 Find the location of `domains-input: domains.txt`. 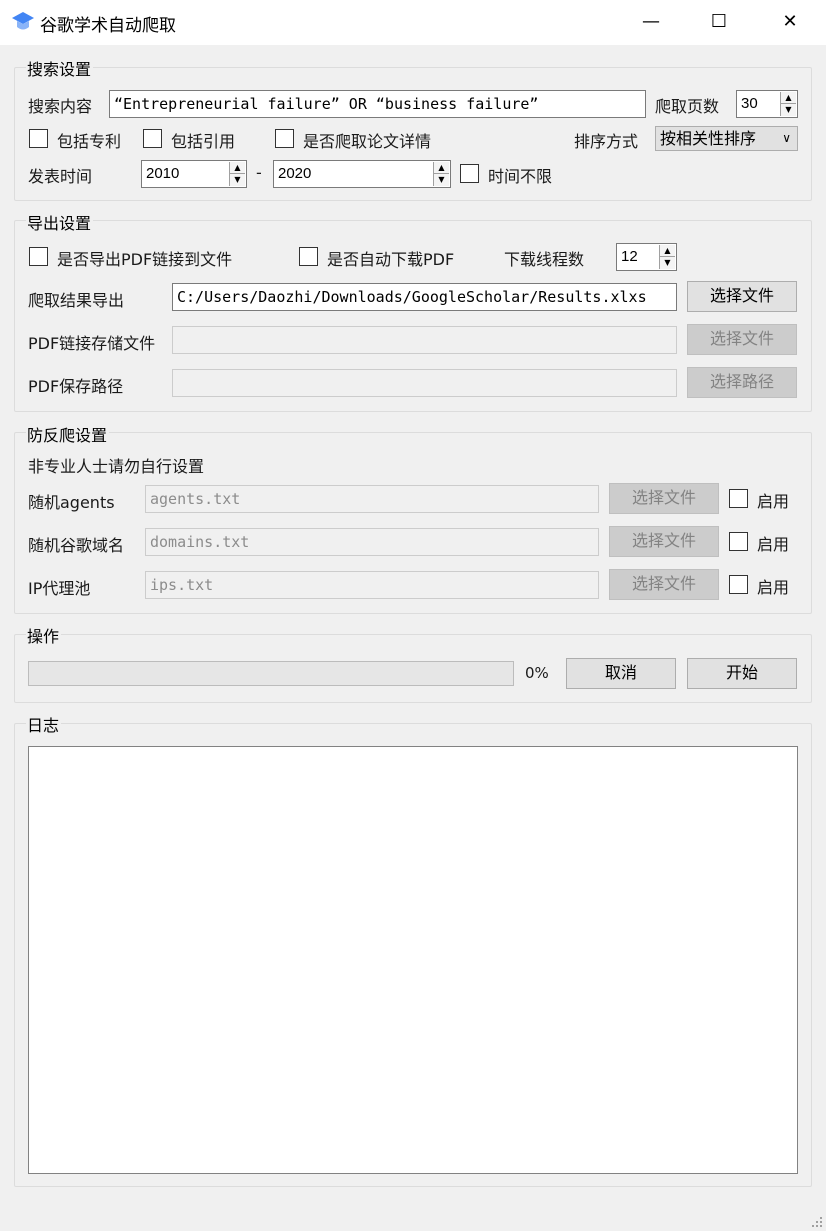

domains-input: domains.txt is located at coordinates (372, 542).